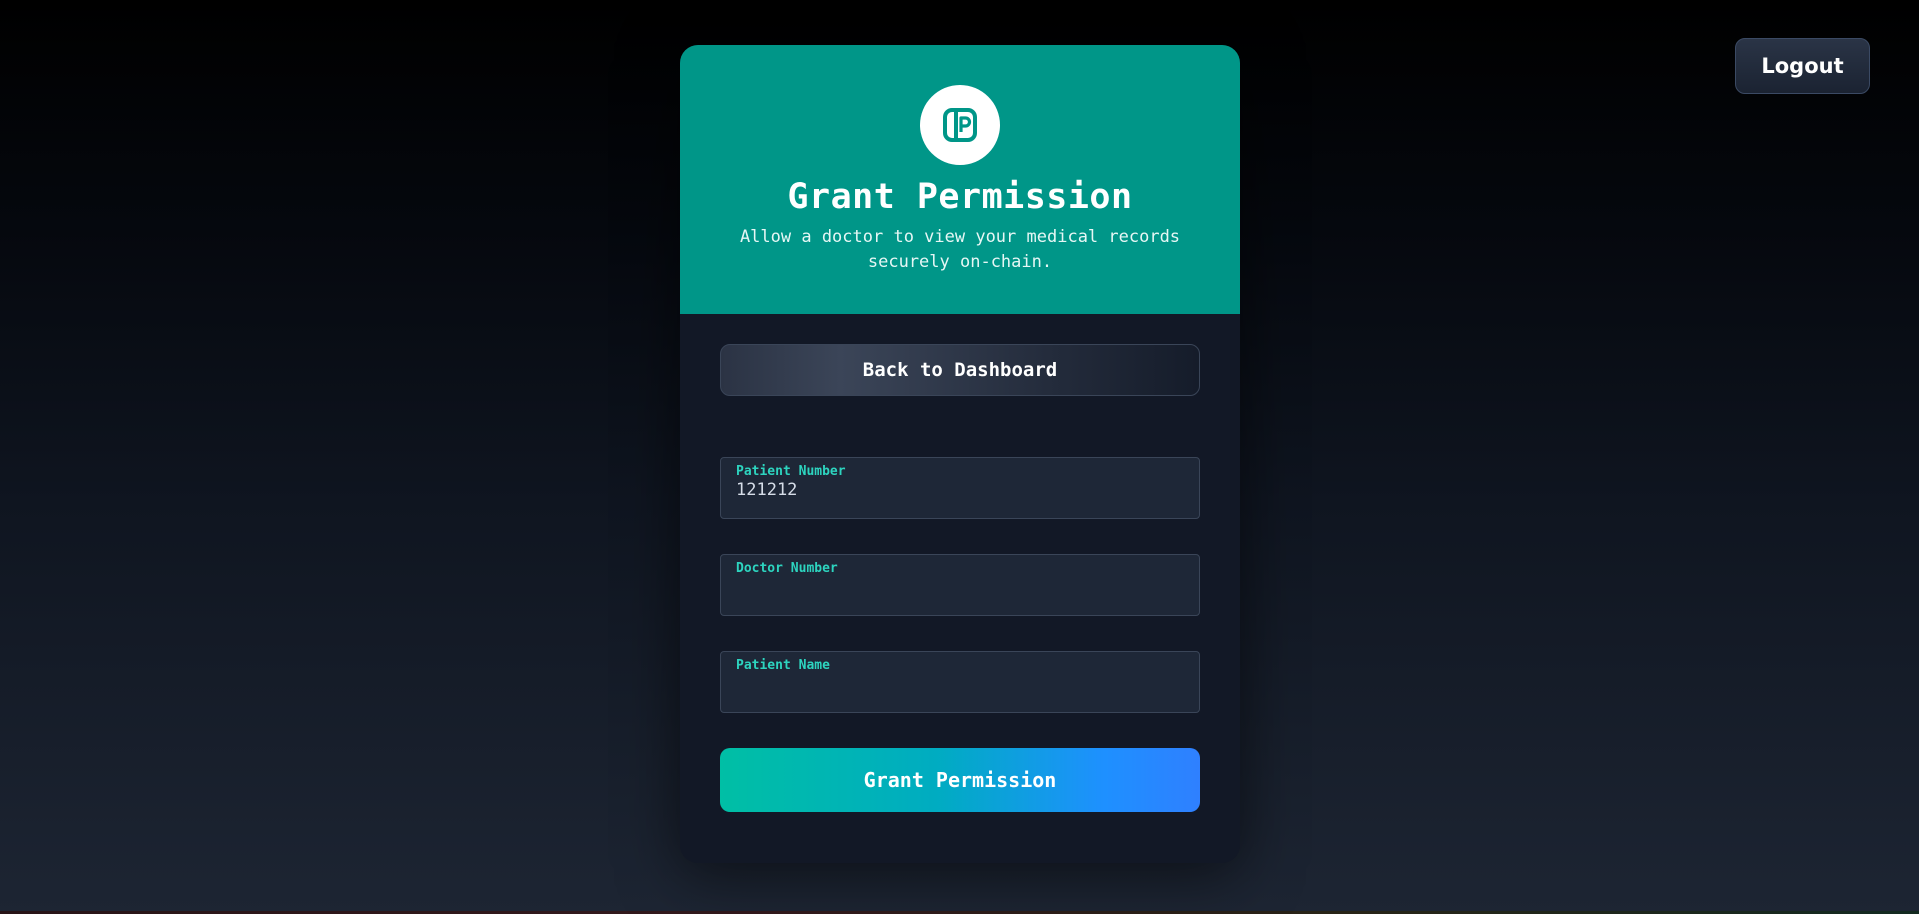  I want to click on doctor-number-label: Doctor Number, so click(787, 568).